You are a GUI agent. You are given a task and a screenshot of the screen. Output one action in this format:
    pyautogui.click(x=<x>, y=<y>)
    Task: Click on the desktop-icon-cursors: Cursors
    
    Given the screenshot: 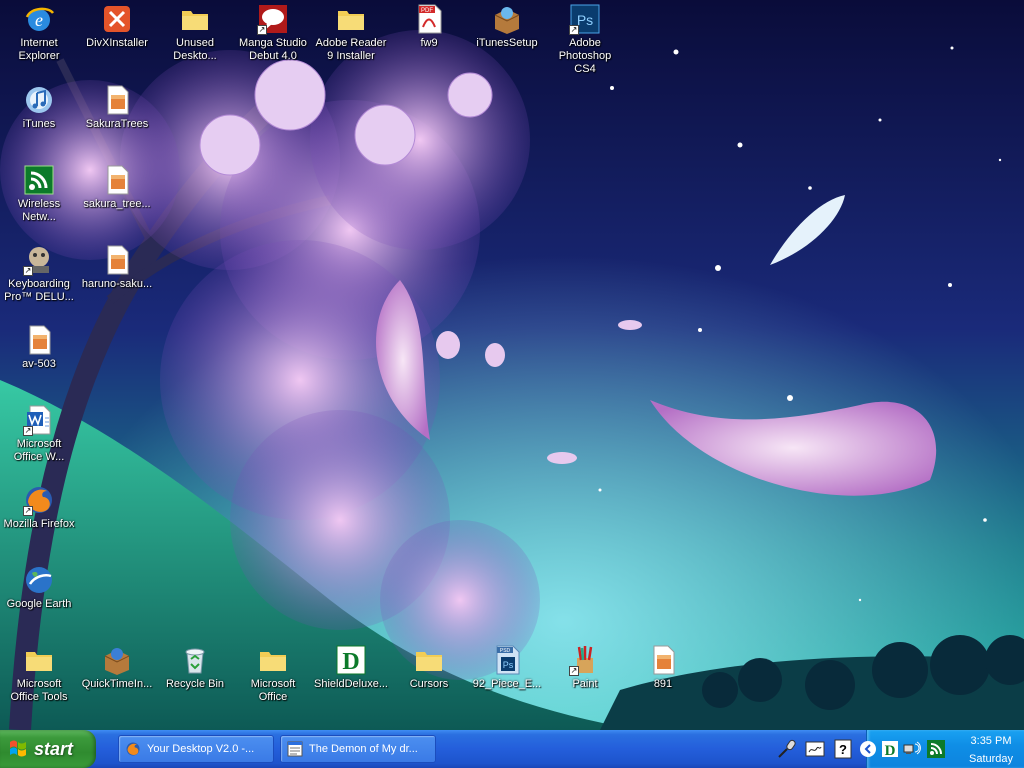 What is the action you would take?
    pyautogui.click(x=429, y=667)
    